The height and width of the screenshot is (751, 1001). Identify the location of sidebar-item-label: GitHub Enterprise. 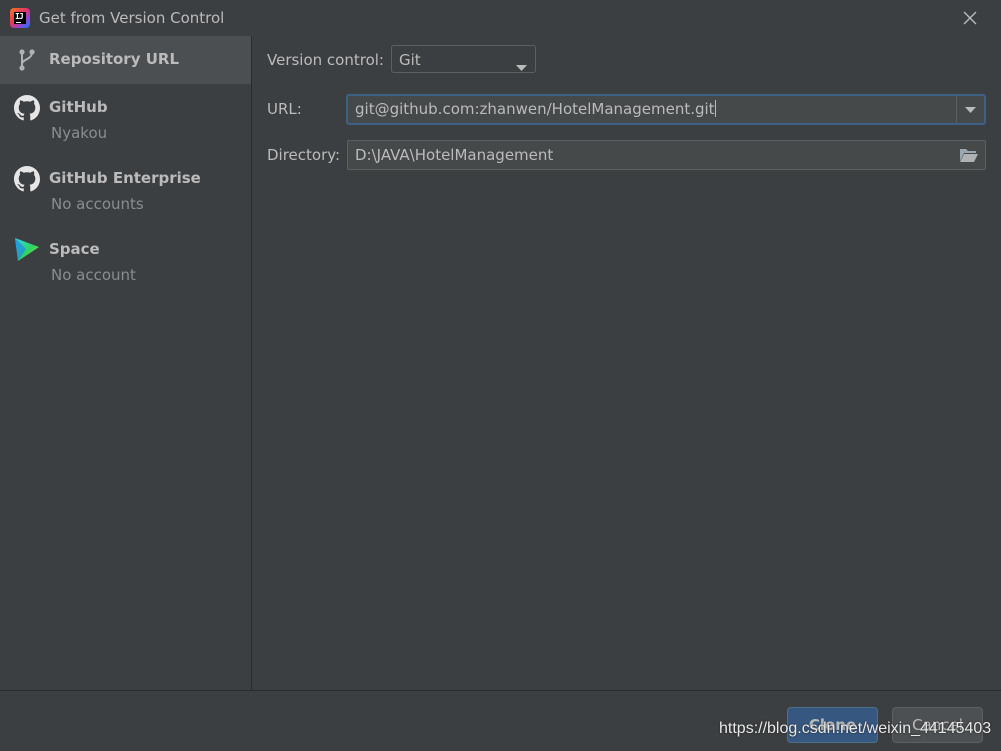
(125, 178).